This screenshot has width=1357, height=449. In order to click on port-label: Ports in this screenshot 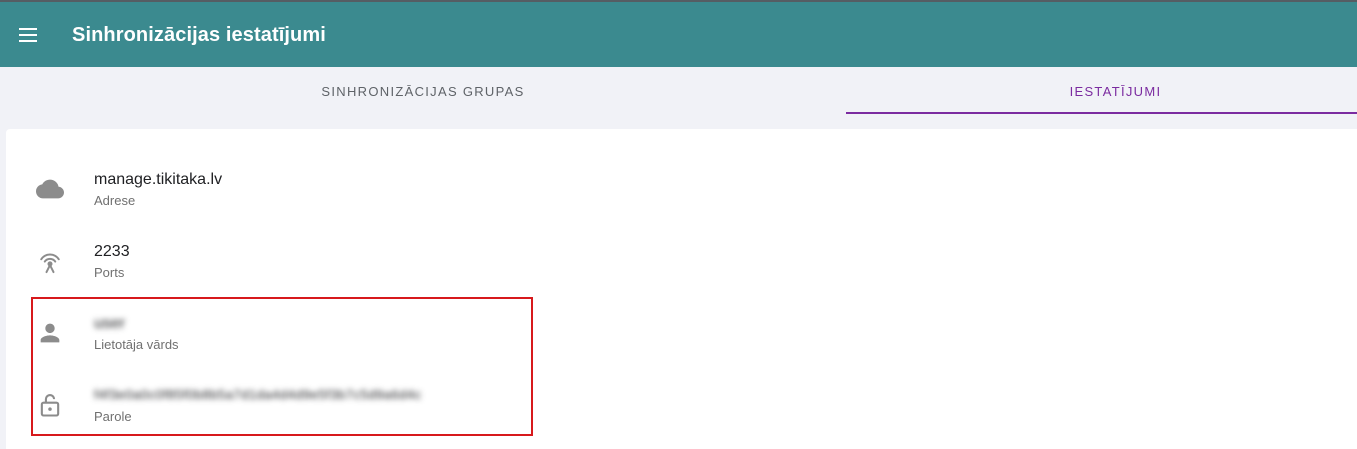, I will do `click(109, 272)`.